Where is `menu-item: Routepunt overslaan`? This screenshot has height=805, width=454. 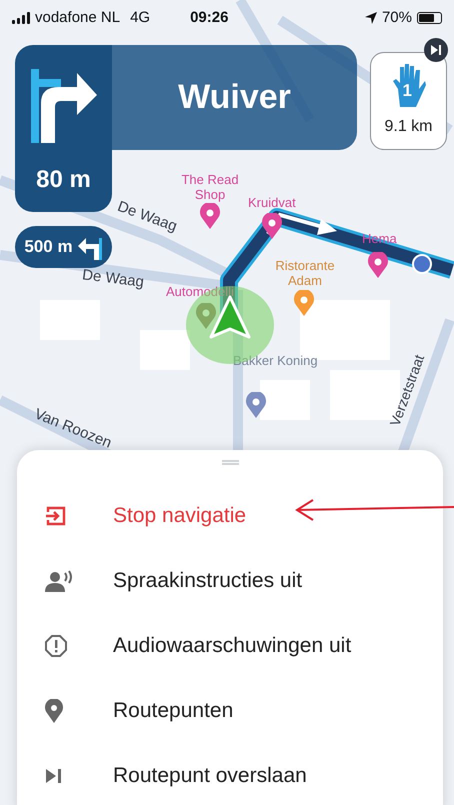
menu-item: Routepunt overslaan is located at coordinates (230, 774).